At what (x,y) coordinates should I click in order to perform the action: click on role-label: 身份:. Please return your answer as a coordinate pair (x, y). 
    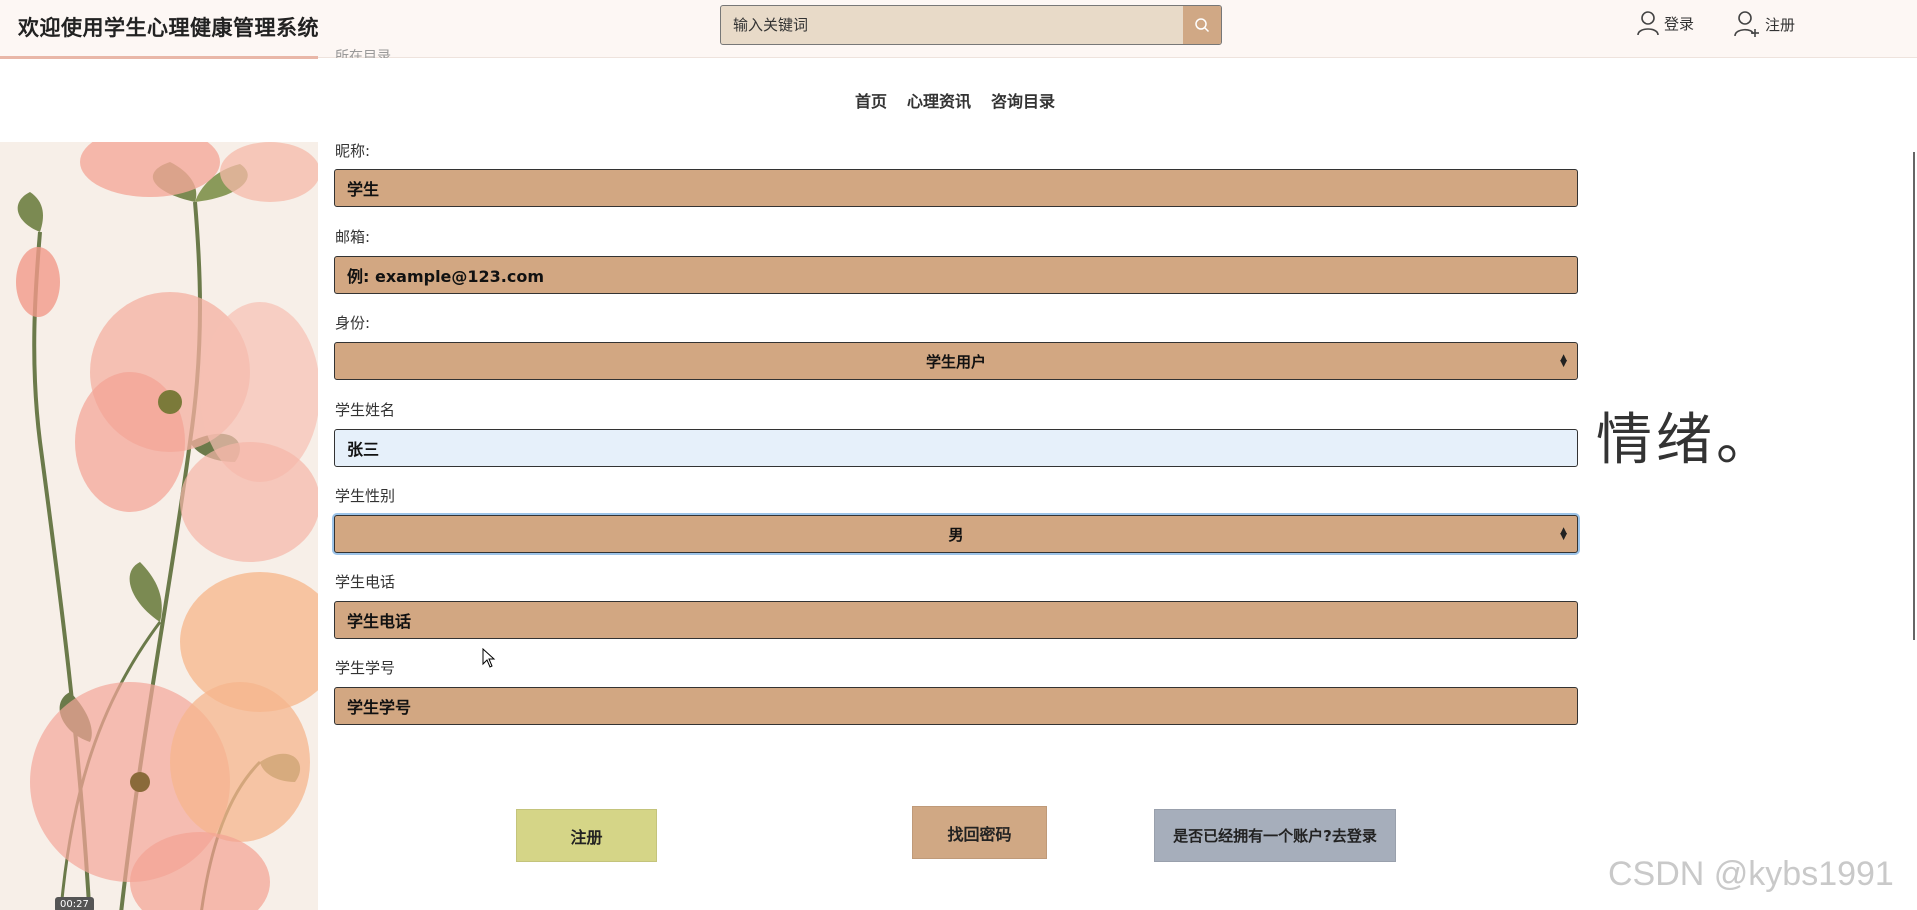
    Looking at the image, I should click on (353, 323).